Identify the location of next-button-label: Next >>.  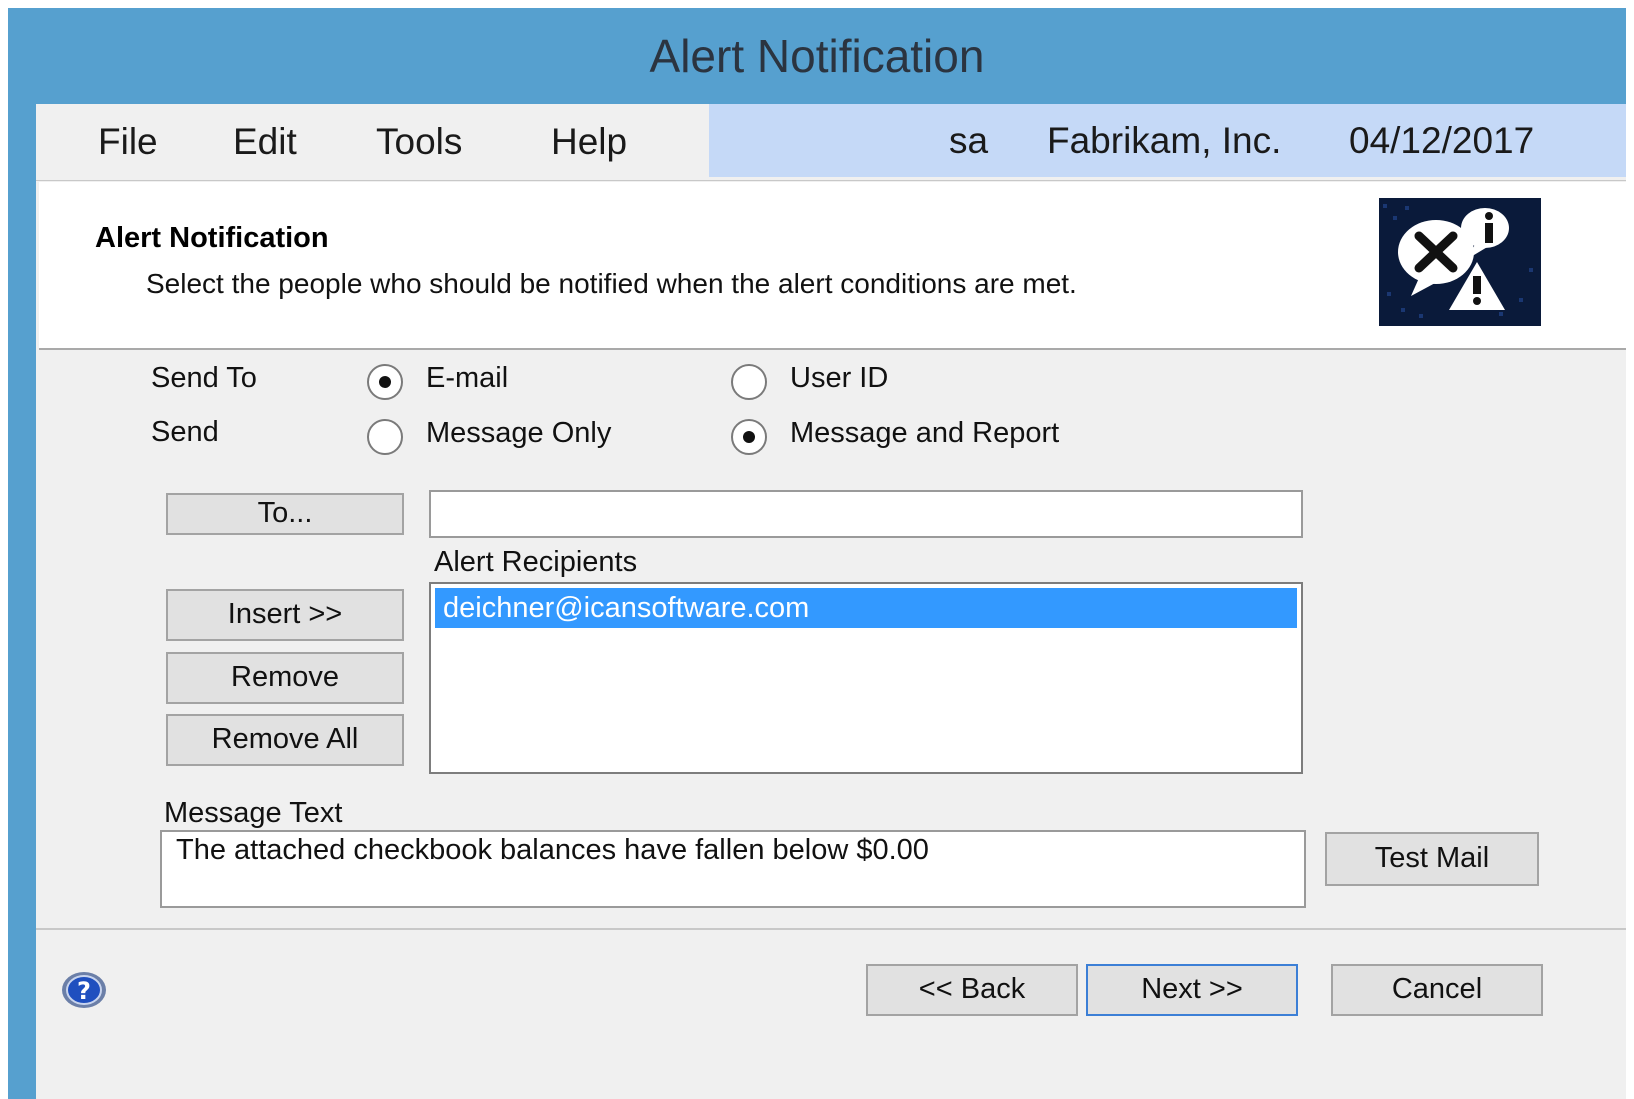
(1192, 989).